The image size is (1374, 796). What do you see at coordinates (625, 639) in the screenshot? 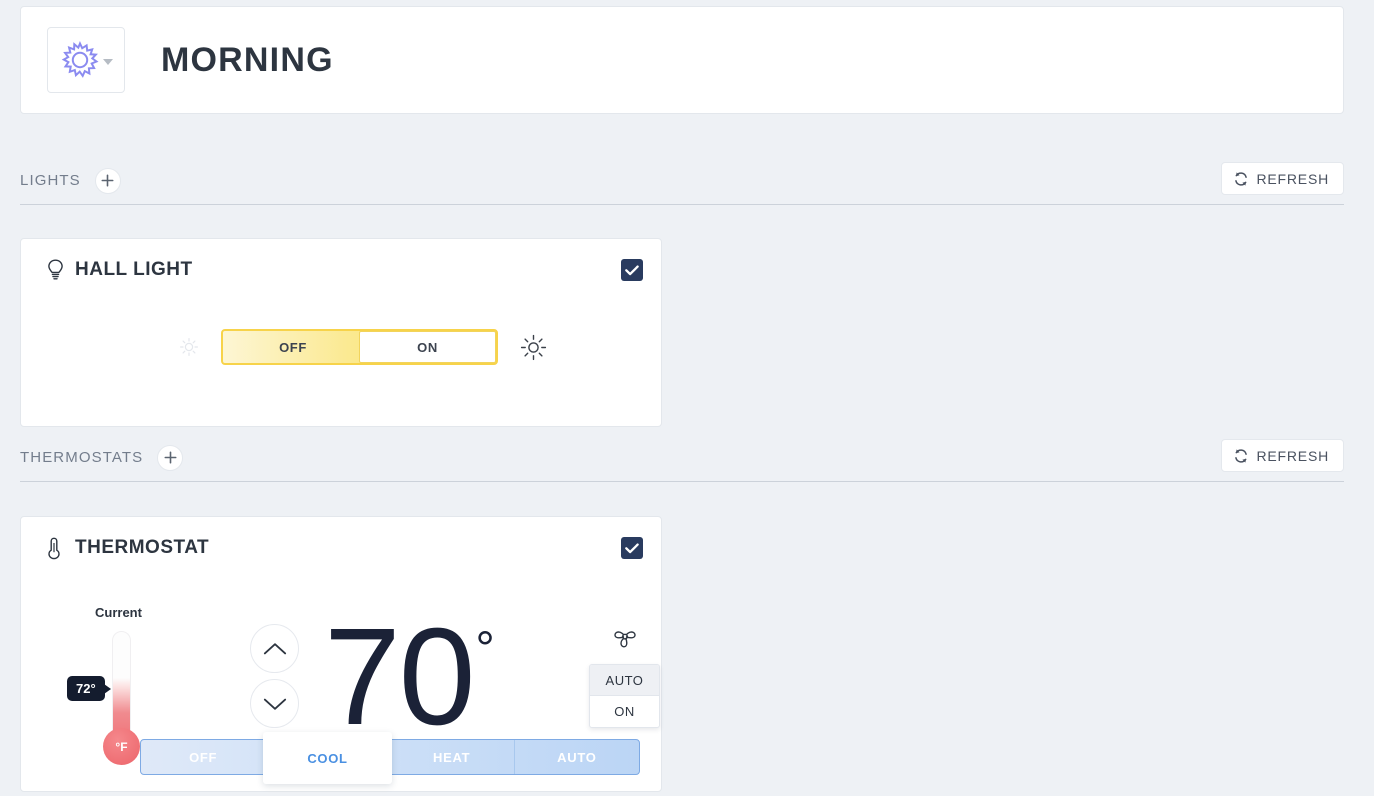
I see `fan-icon` at bounding box center [625, 639].